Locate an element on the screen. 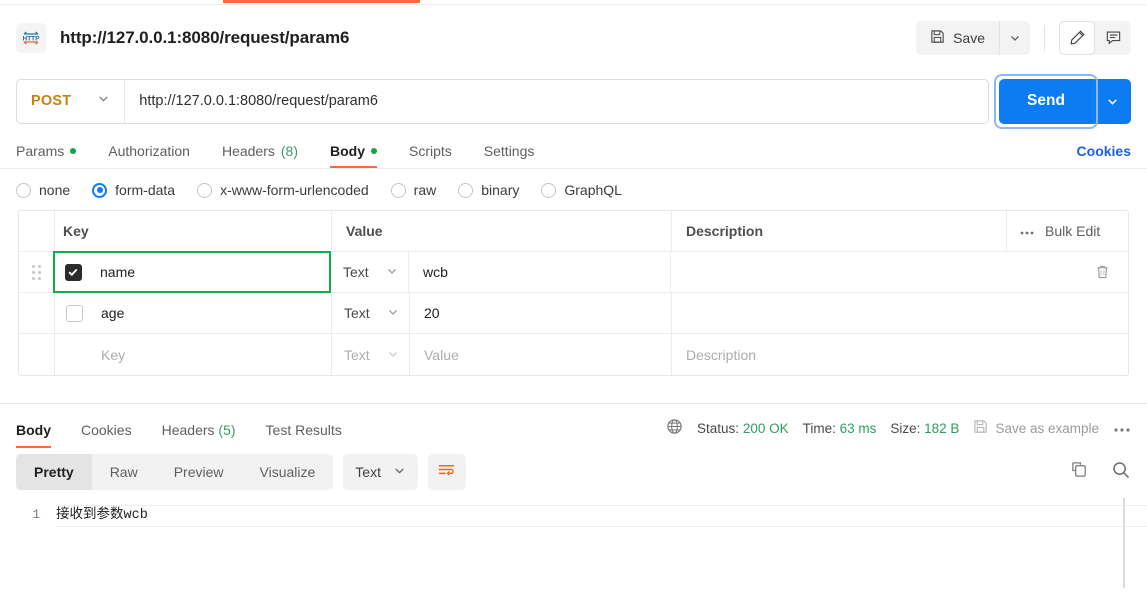 This screenshot has width=1147, height=615. svg-text: HTTP is located at coordinates (32, 38).